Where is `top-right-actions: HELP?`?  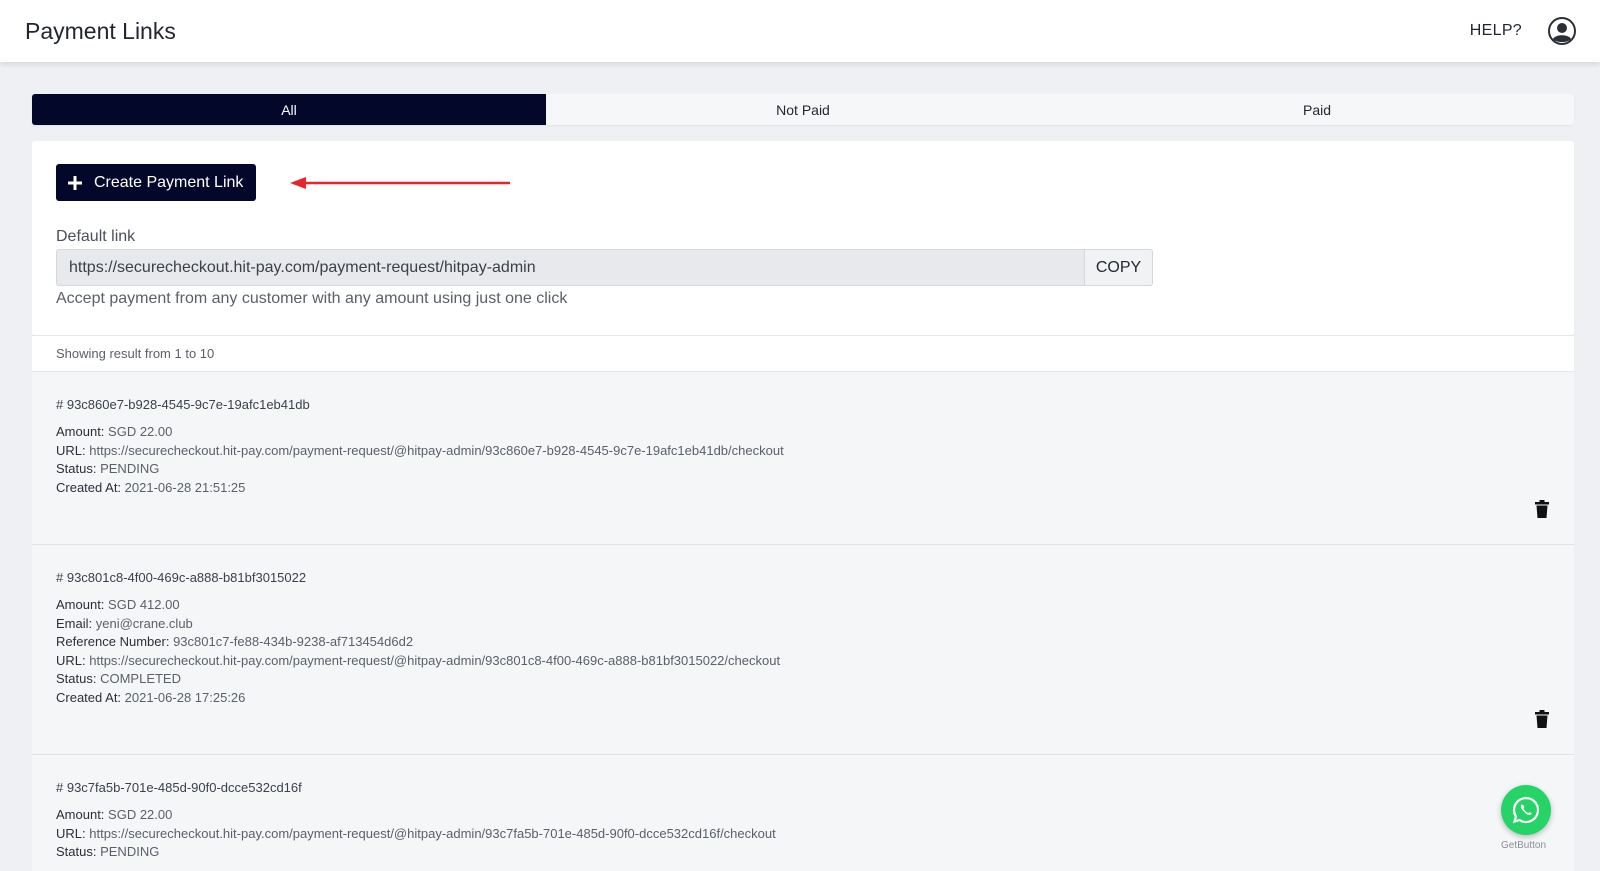 top-right-actions: HELP? is located at coordinates (1523, 31).